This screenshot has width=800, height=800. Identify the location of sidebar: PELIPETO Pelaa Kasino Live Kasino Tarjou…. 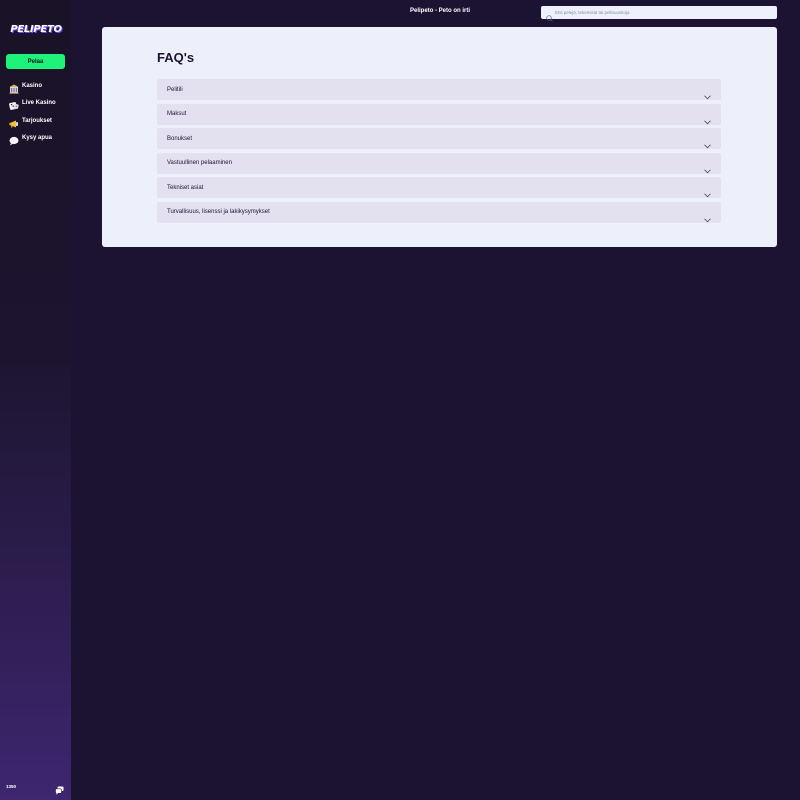
(35, 400).